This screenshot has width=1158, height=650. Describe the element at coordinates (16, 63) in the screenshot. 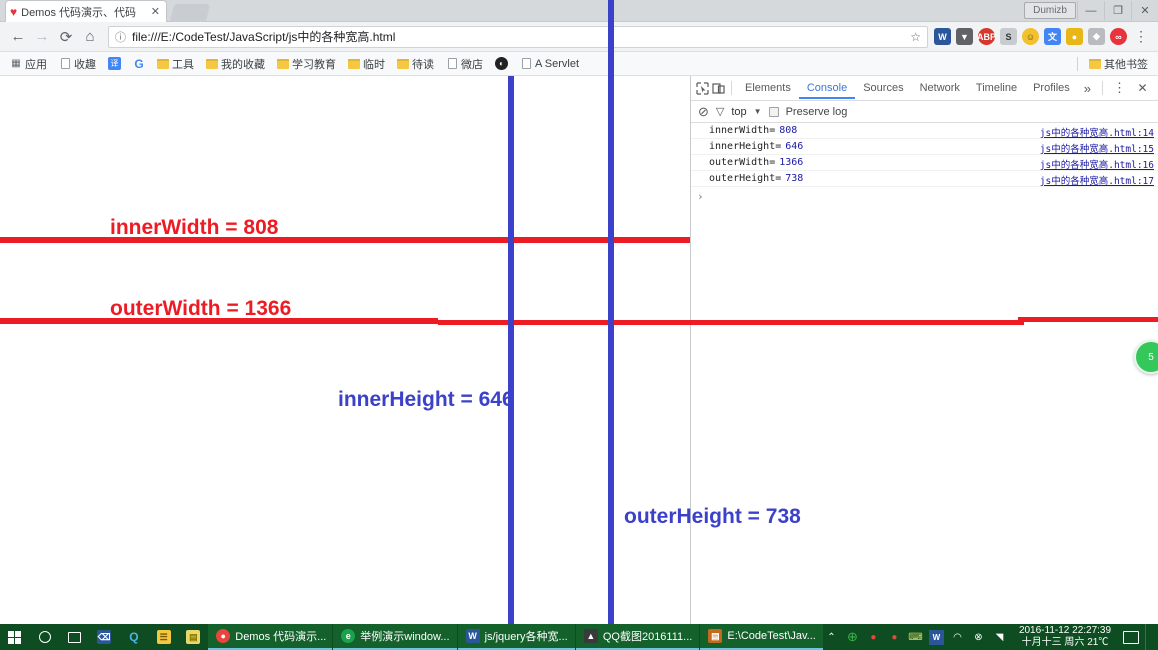

I see `apps-grid-icon: ▦` at that location.